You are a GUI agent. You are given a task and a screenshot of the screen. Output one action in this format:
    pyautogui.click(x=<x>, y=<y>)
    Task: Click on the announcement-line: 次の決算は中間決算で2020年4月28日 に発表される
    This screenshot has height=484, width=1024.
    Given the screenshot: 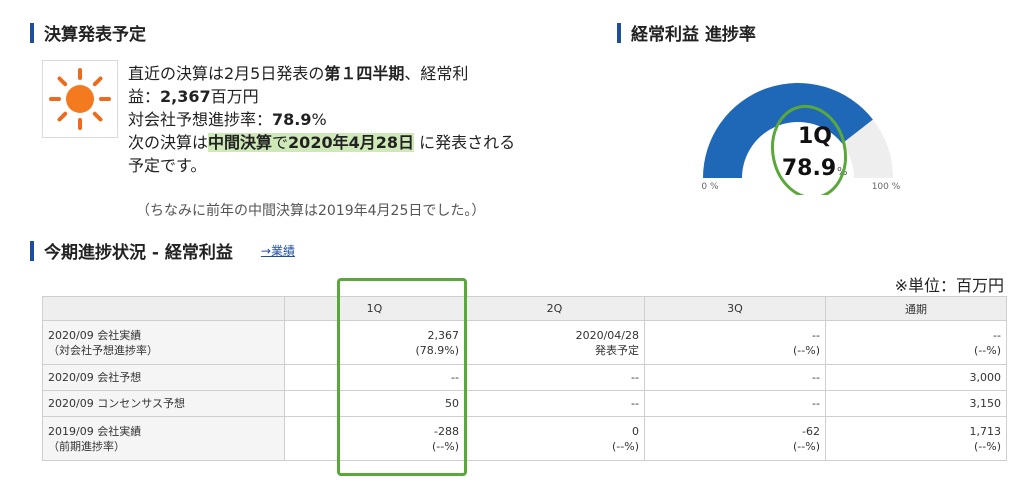 What is the action you would take?
    pyautogui.click(x=322, y=142)
    